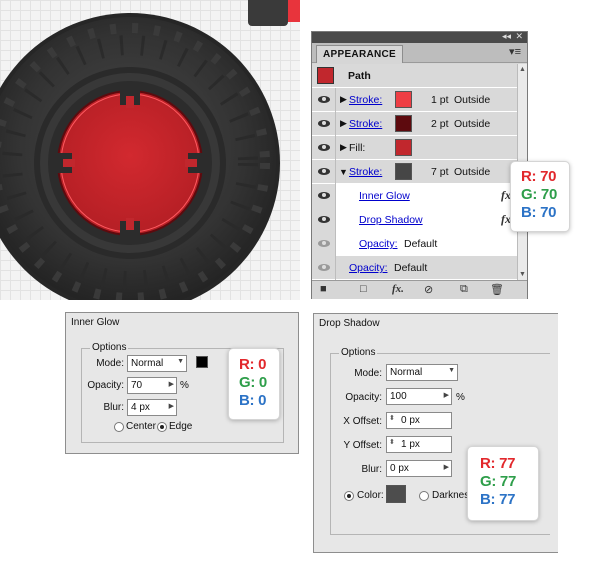 This screenshot has width=600, height=565. Describe the element at coordinates (539, 194) in the screenshot. I see `green-value: G: 70` at that location.